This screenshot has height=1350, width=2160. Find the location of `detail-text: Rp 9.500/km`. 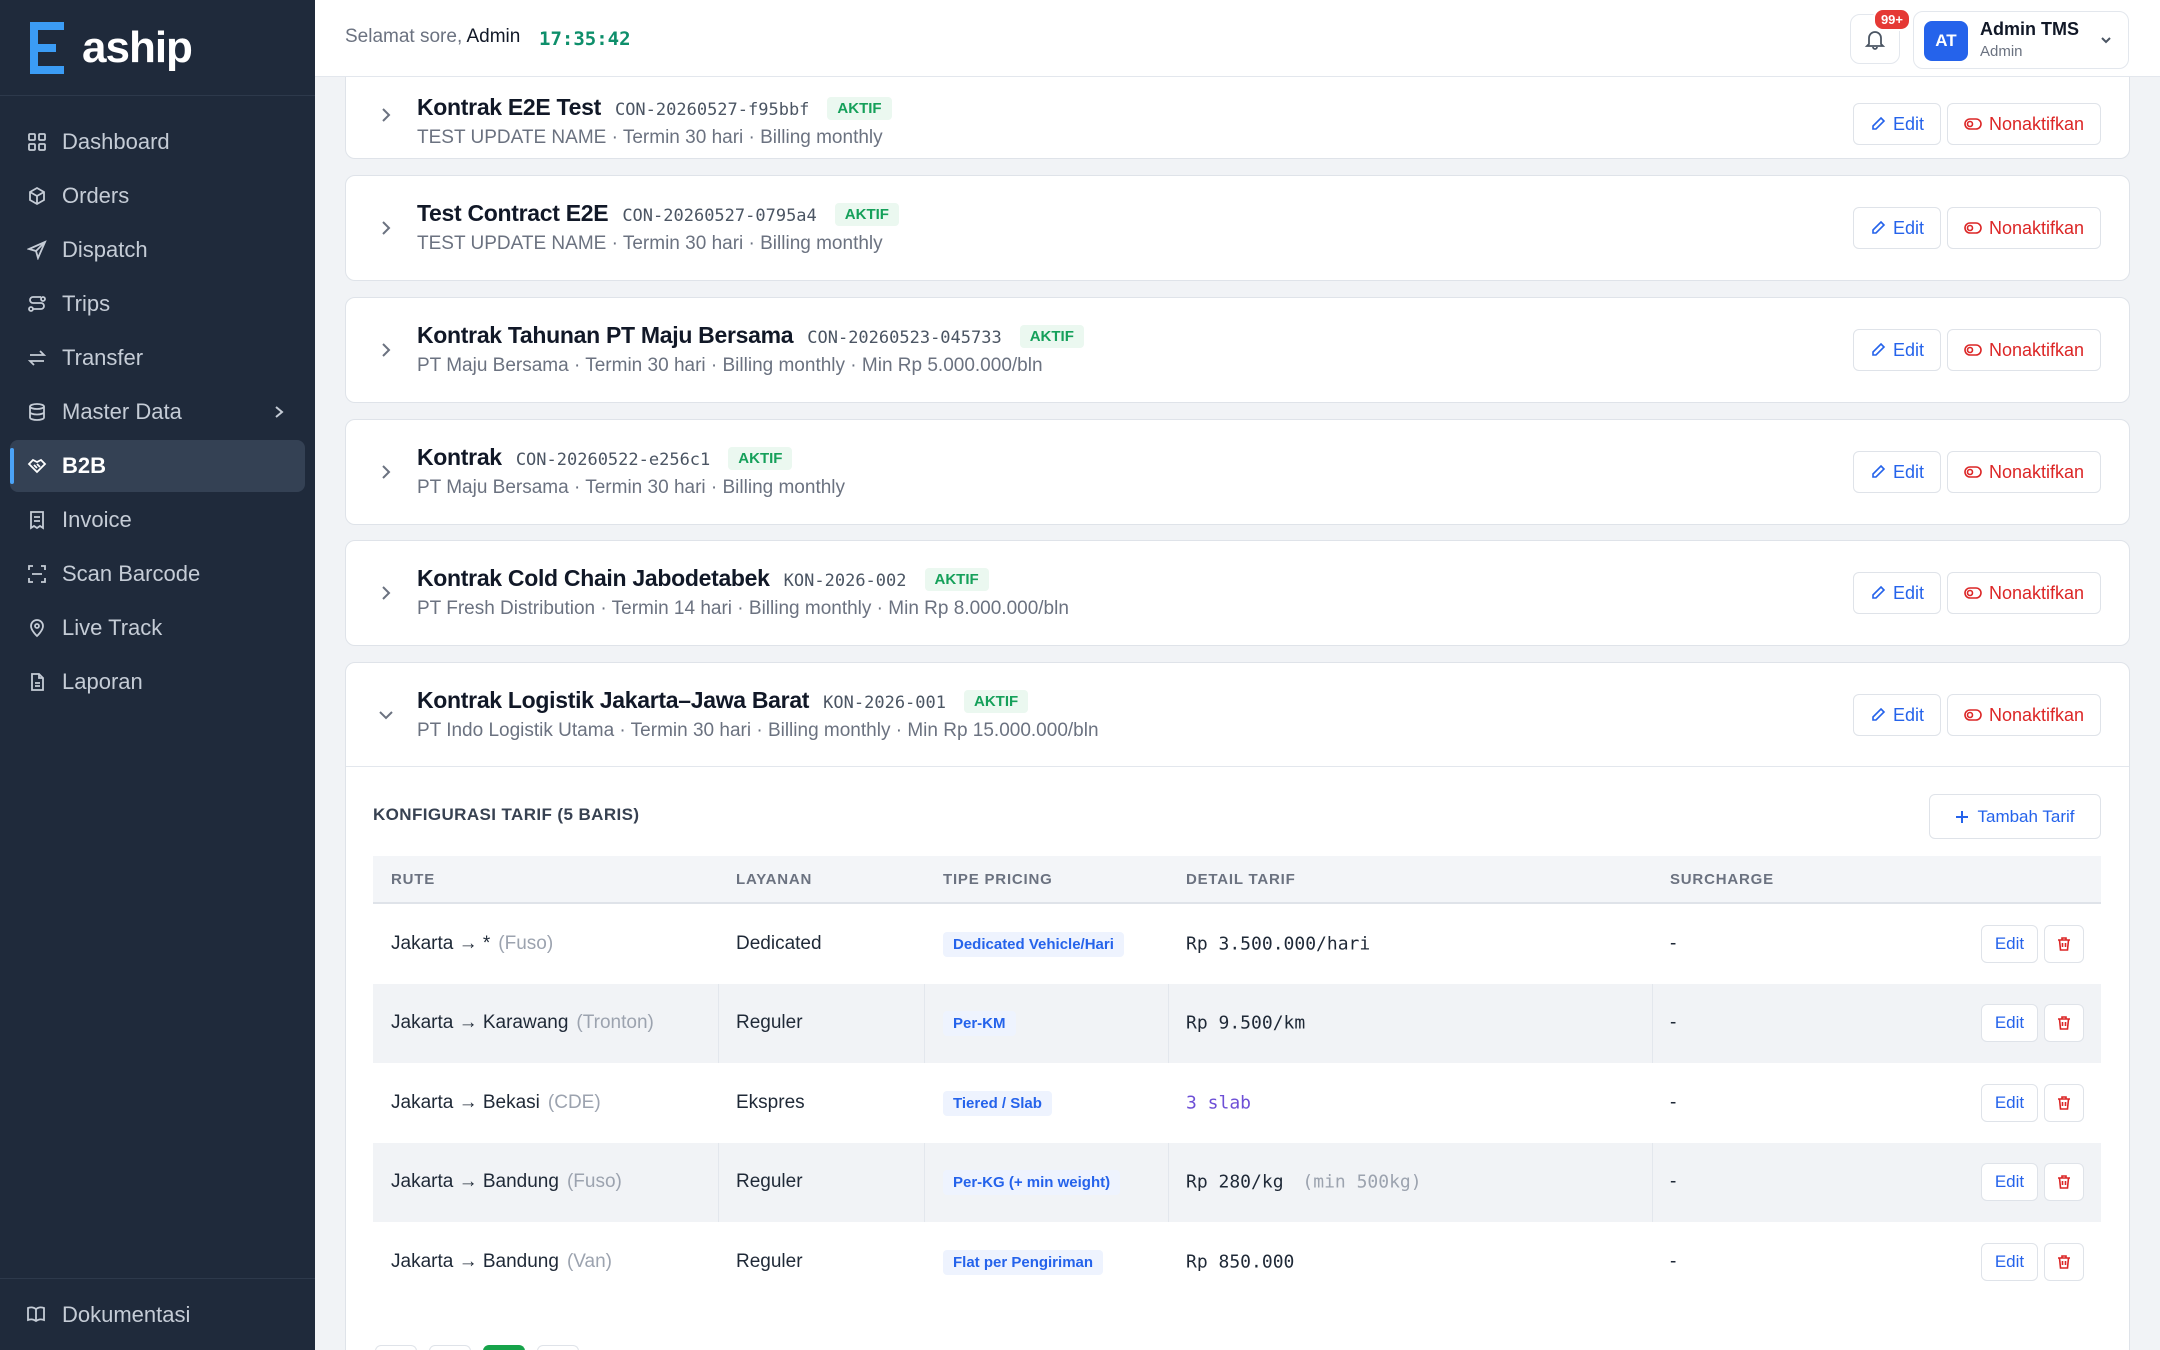

detail-text: Rp 9.500/km is located at coordinates (1246, 1023).